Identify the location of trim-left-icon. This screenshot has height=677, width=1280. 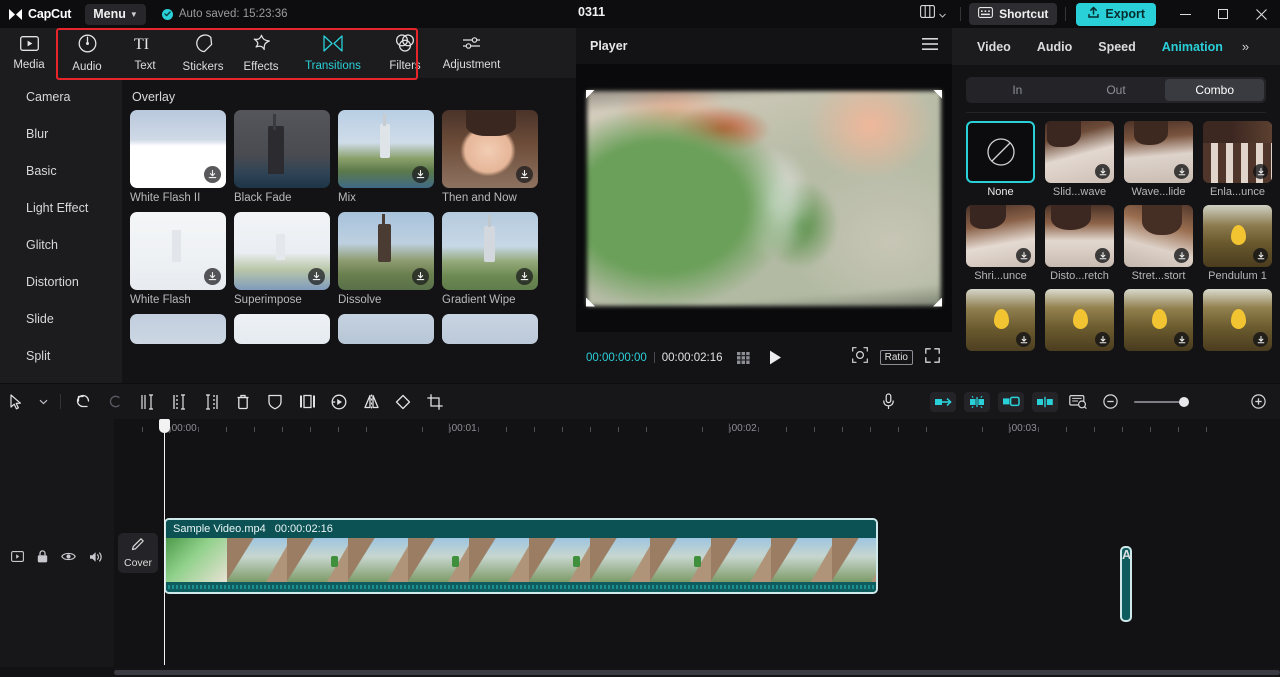
(179, 401).